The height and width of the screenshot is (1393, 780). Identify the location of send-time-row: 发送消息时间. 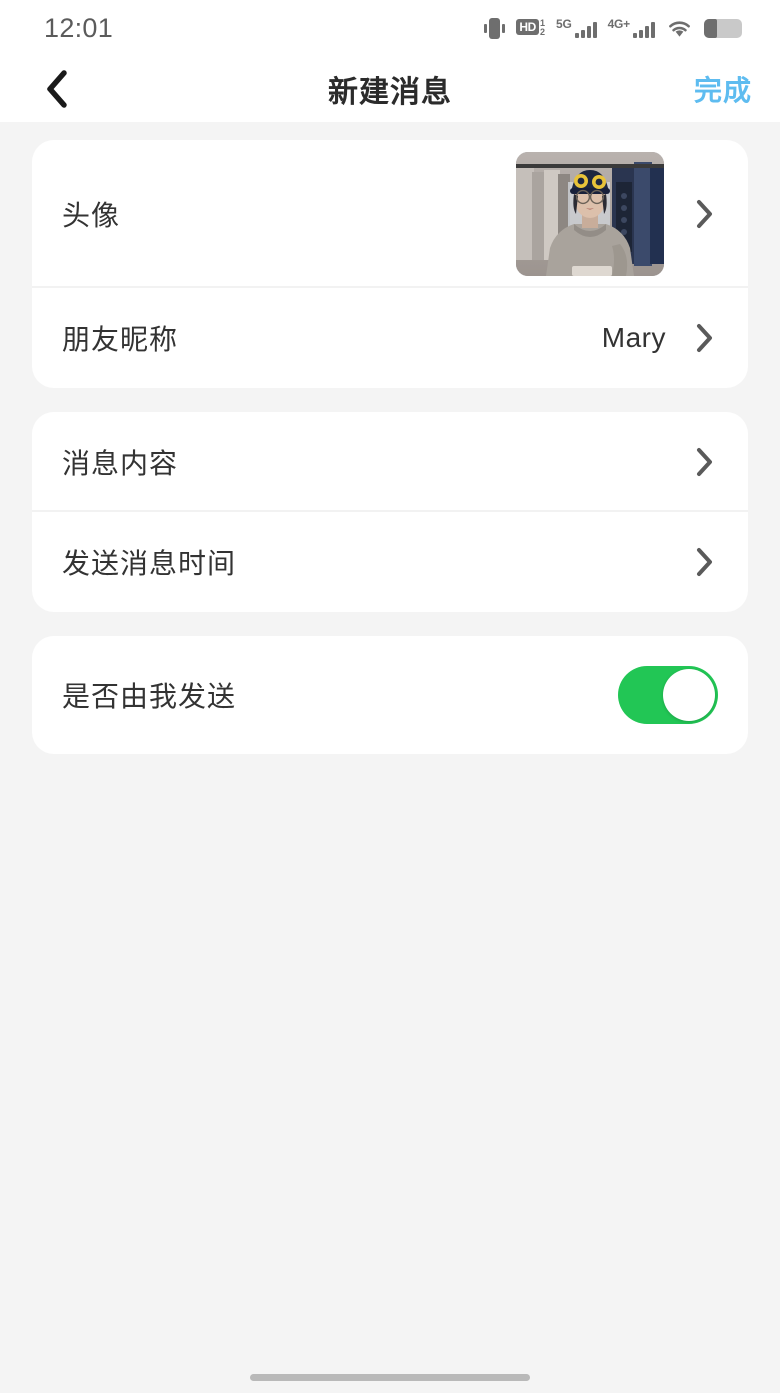
(390, 562).